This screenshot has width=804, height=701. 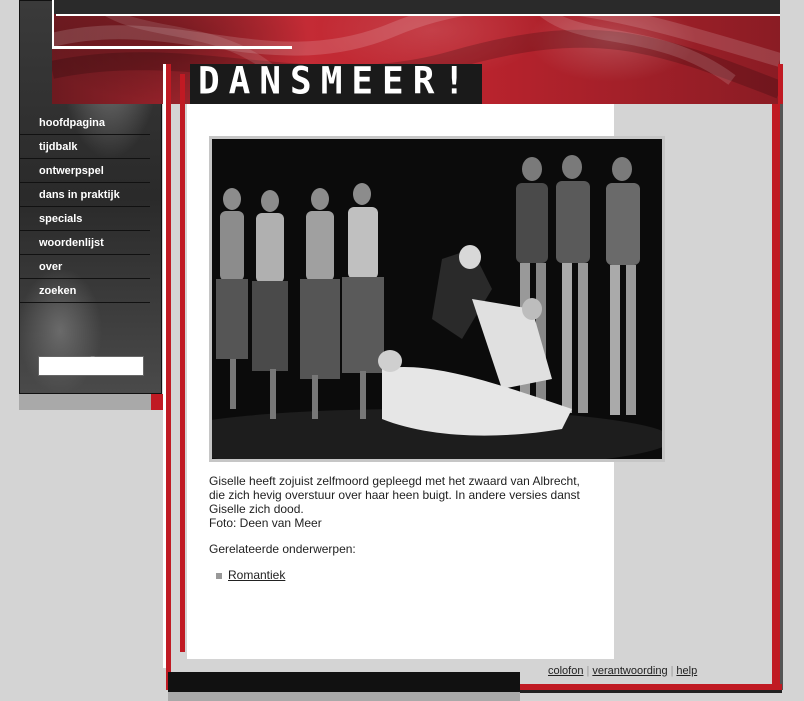 I want to click on related-heading: Gerelateerde onderwerpen:, so click(x=282, y=549).